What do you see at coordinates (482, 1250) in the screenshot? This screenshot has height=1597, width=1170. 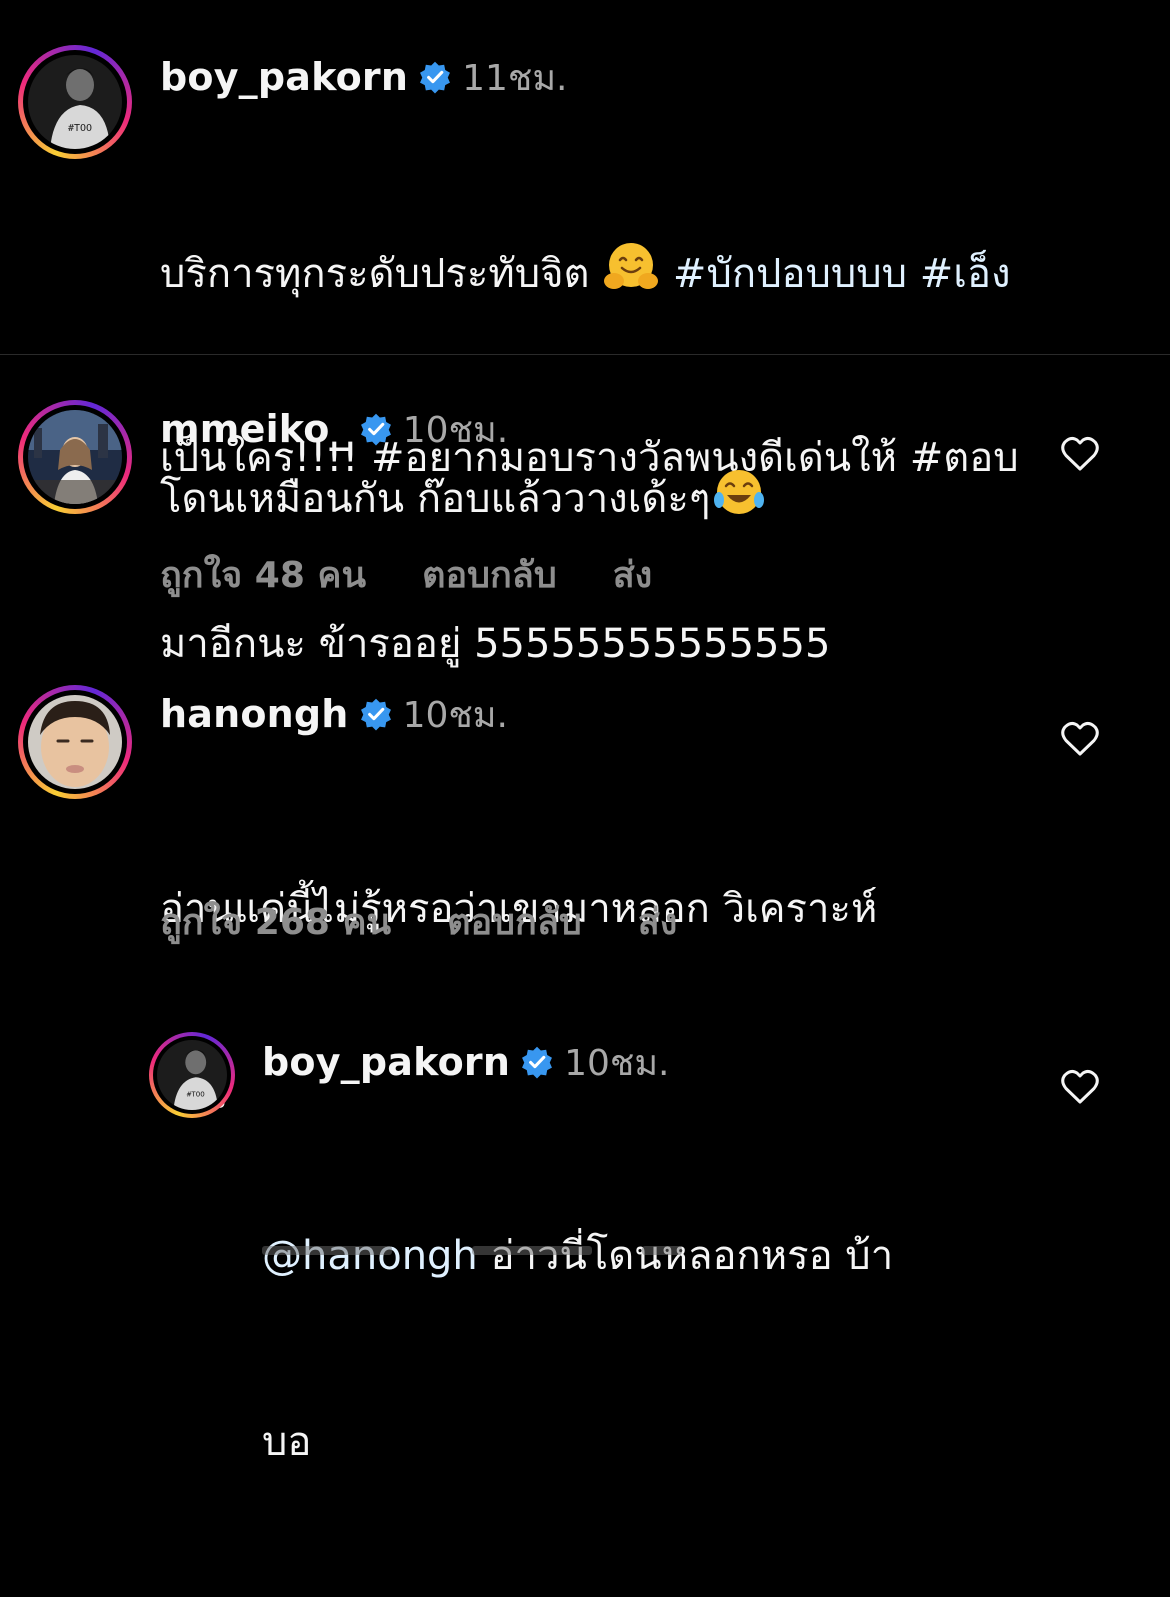 I see `reply-actions-cutoff` at bounding box center [482, 1250].